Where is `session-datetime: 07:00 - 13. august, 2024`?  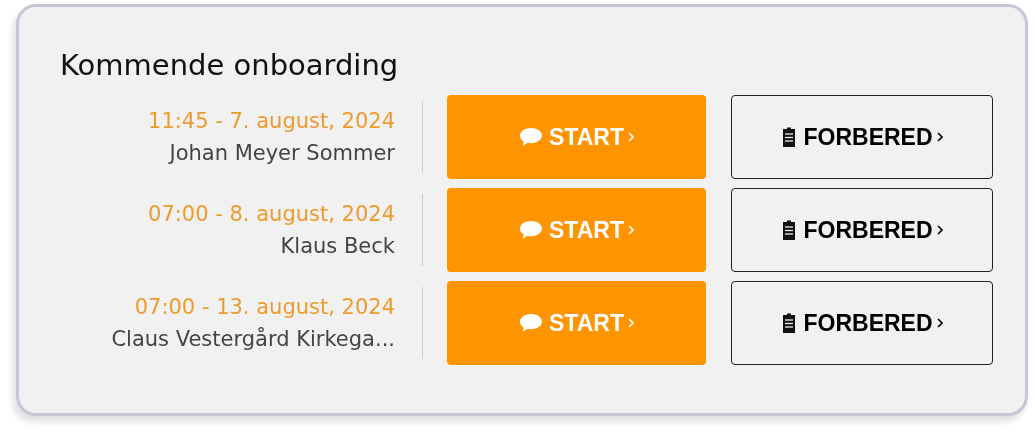 session-datetime: 07:00 - 13. august, 2024 is located at coordinates (264, 307).